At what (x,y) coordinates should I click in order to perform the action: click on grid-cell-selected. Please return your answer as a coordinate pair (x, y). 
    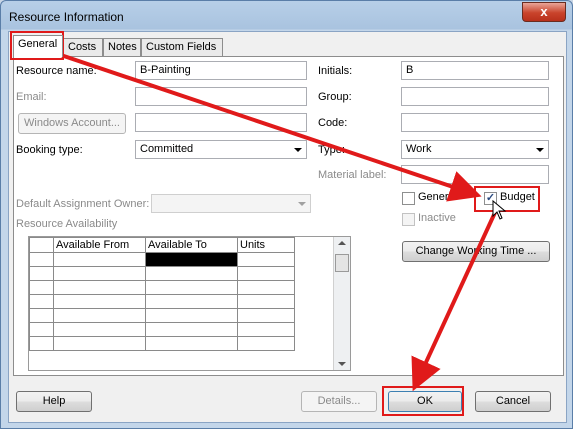
    Looking at the image, I should click on (191, 259).